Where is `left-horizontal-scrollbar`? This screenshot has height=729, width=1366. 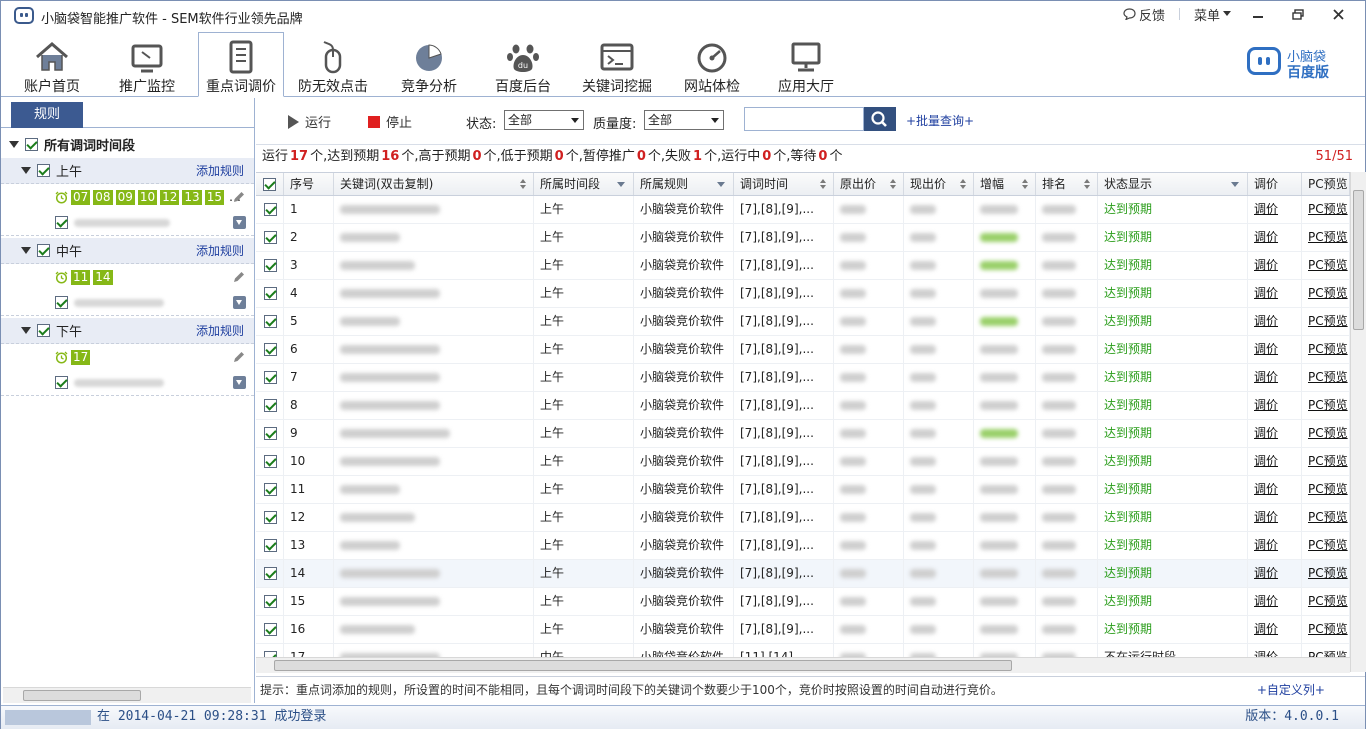
left-horizontal-scrollbar is located at coordinates (127, 695).